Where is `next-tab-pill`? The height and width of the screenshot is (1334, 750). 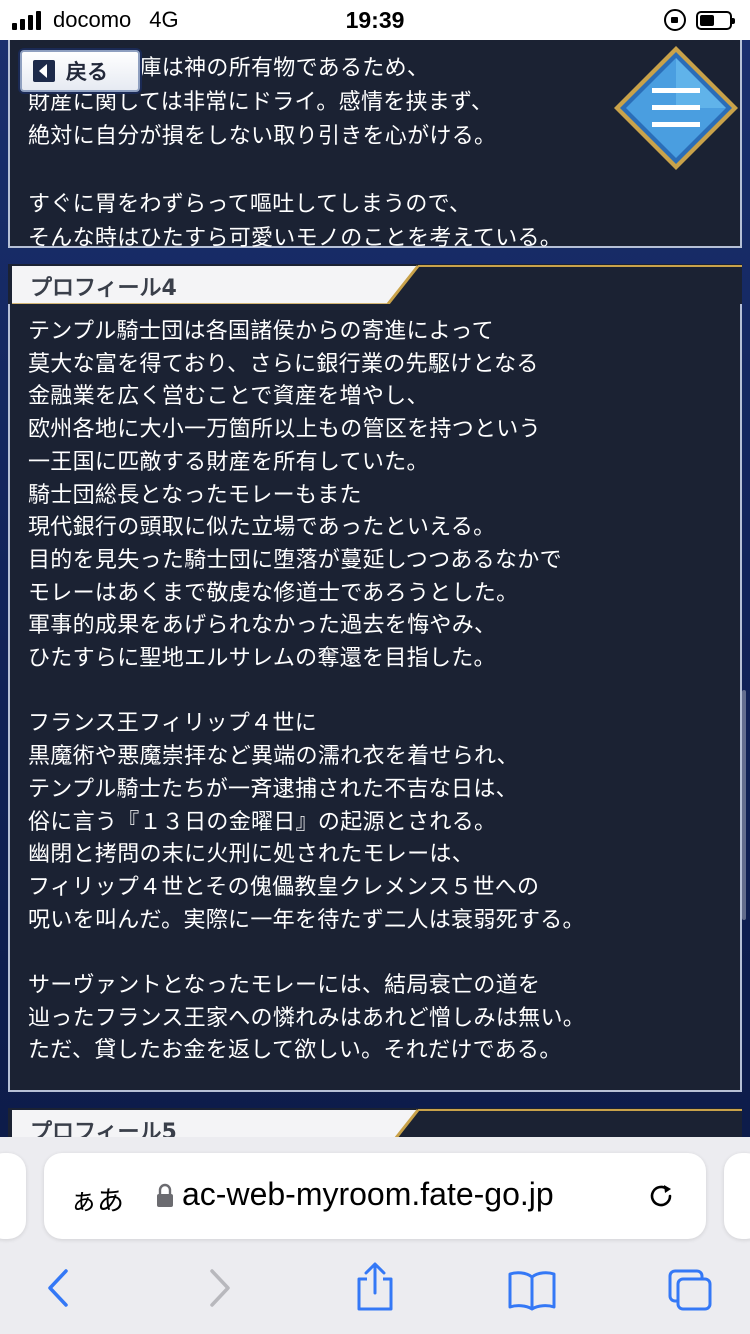
next-tab-pill is located at coordinates (737, 1196).